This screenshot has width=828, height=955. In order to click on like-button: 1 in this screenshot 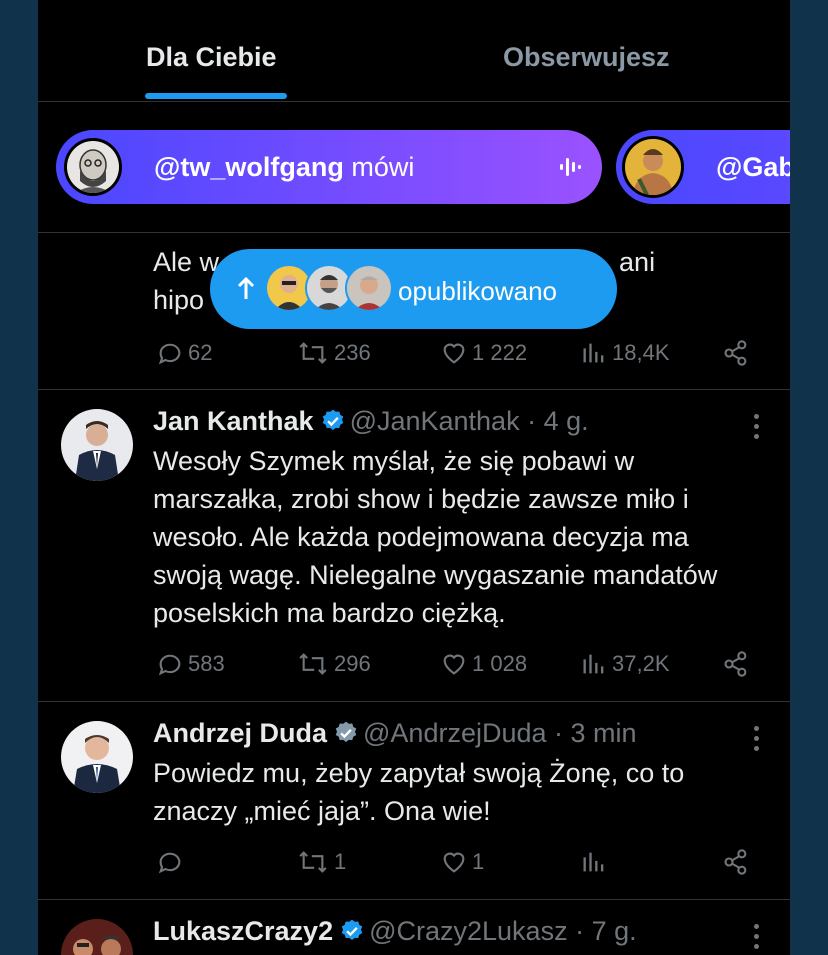, I will do `click(462, 862)`.